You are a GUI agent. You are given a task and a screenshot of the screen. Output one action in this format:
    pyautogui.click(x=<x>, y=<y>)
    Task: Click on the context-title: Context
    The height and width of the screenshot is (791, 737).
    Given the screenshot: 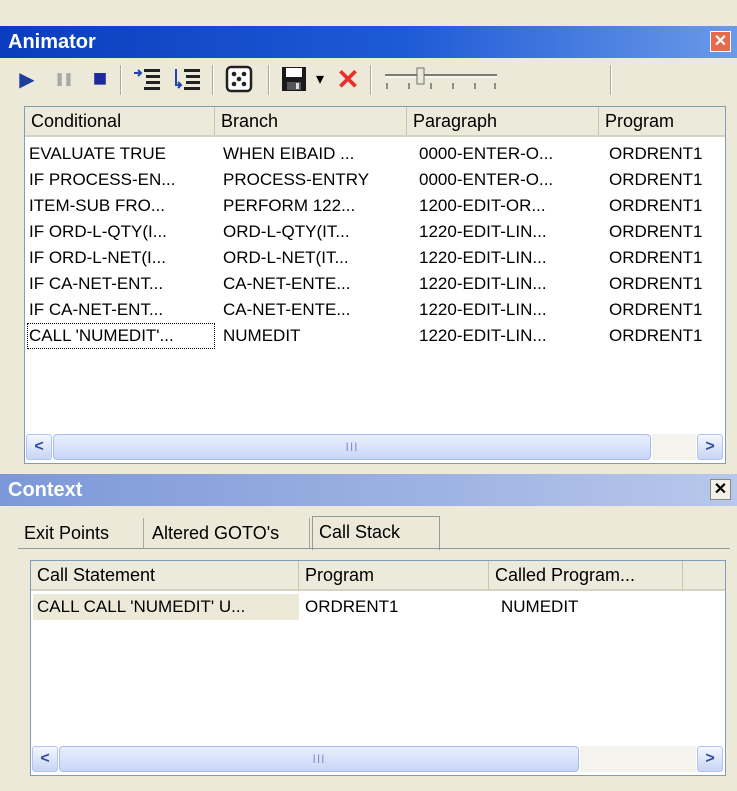 What is the action you would take?
    pyautogui.click(x=45, y=490)
    